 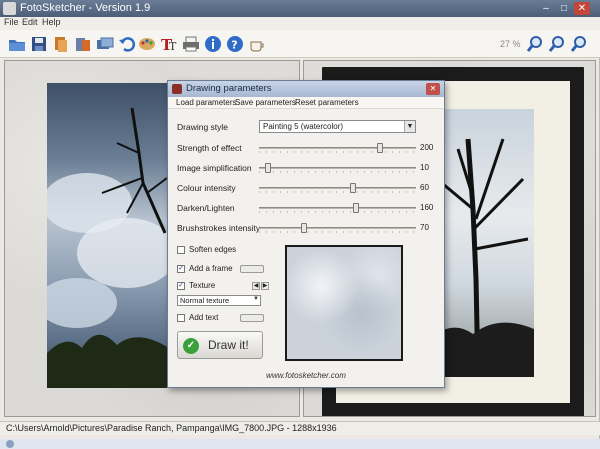 I want to click on strength-thumb, so click(x=380, y=148).